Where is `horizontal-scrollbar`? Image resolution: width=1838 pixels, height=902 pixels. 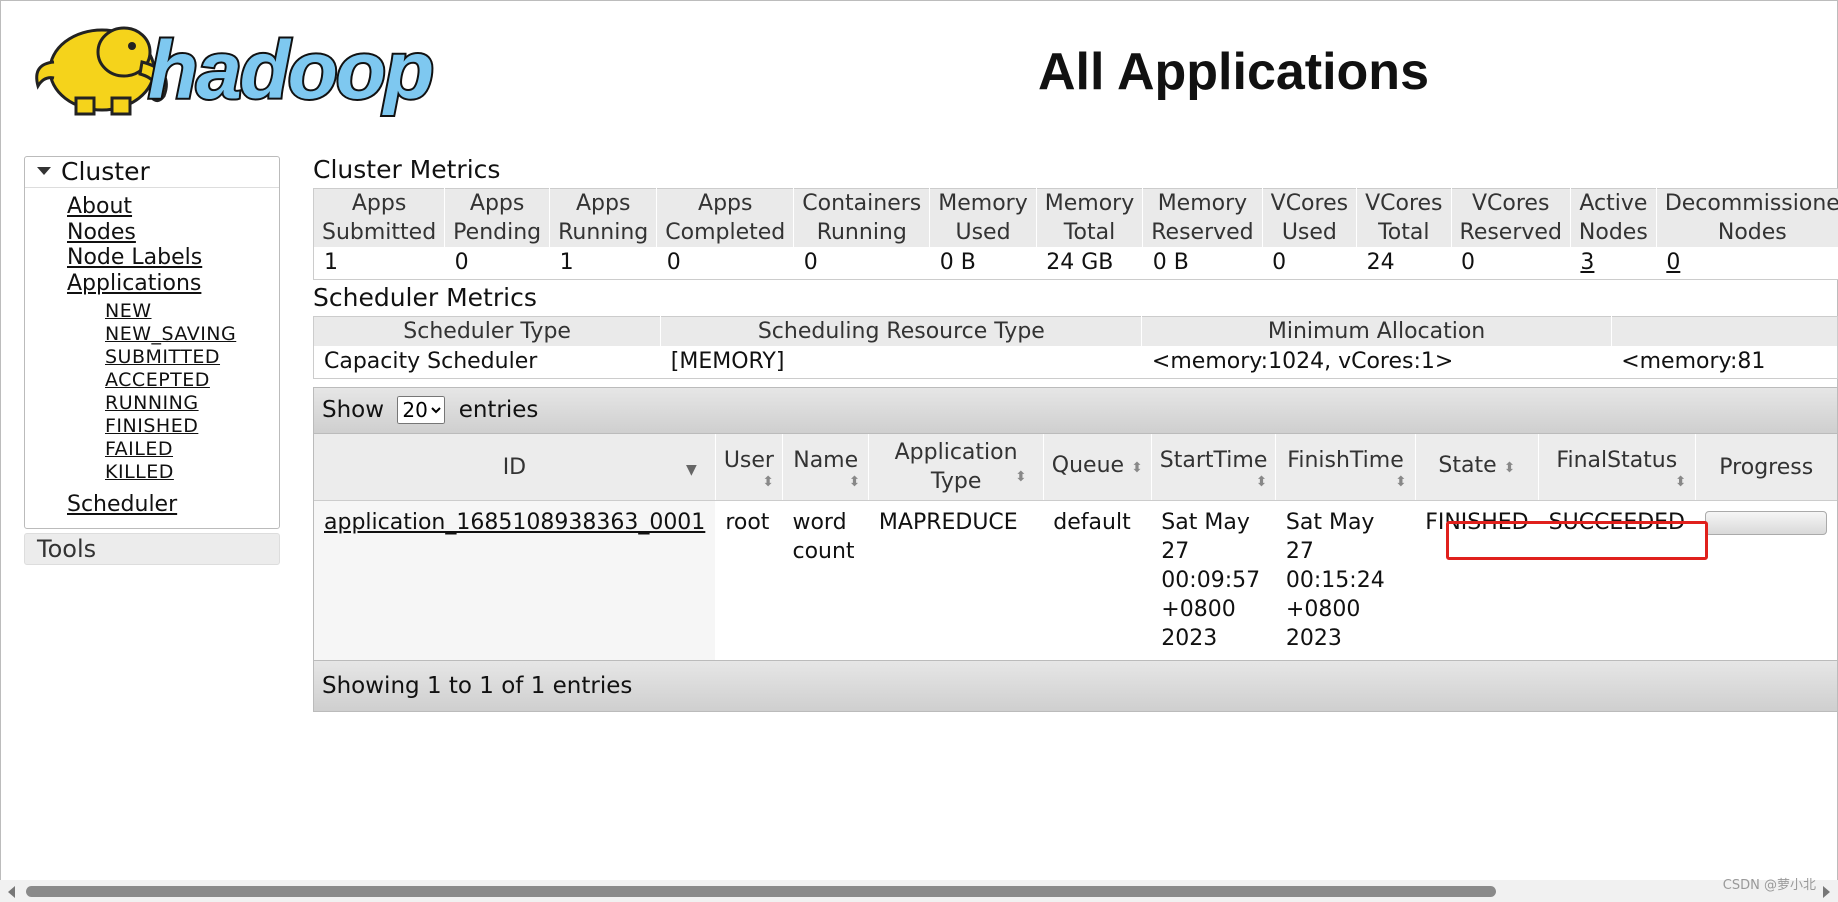 horizontal-scrollbar is located at coordinates (919, 891).